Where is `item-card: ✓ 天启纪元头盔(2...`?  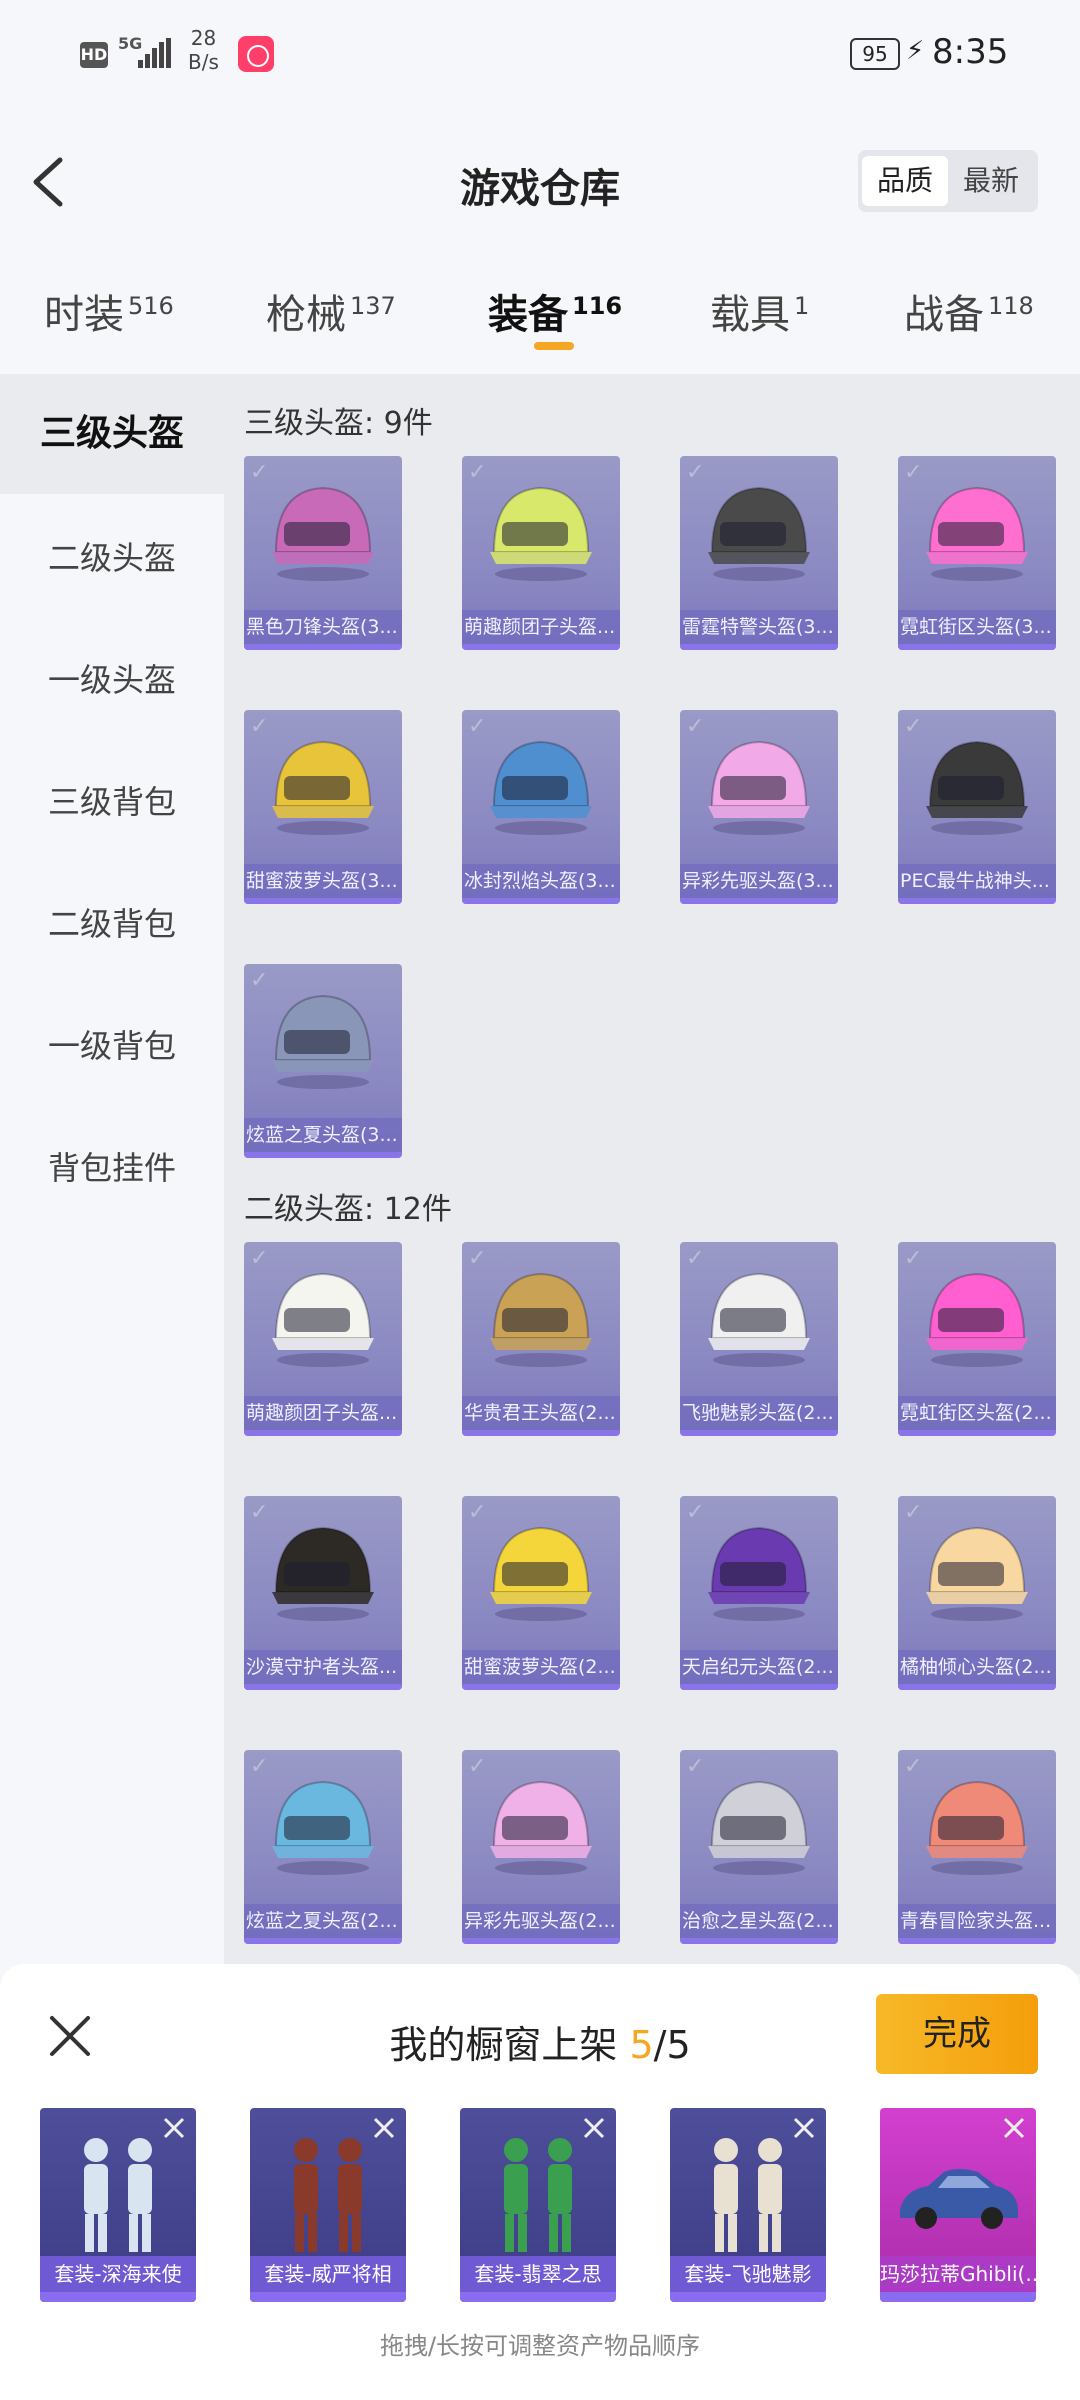
item-card: ✓ 天启纪元头盔(2... is located at coordinates (759, 1593).